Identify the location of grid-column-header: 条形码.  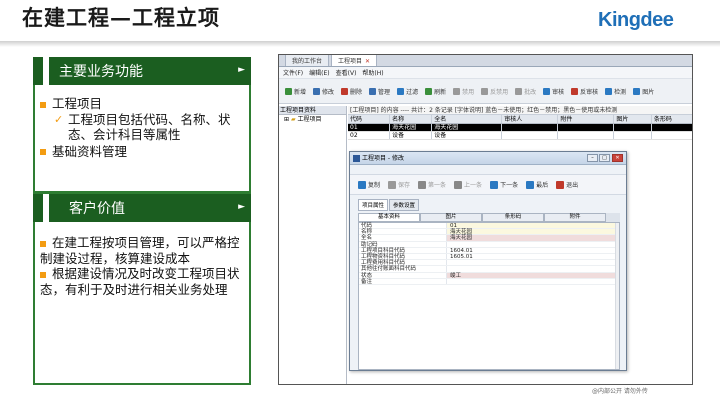
(672, 119).